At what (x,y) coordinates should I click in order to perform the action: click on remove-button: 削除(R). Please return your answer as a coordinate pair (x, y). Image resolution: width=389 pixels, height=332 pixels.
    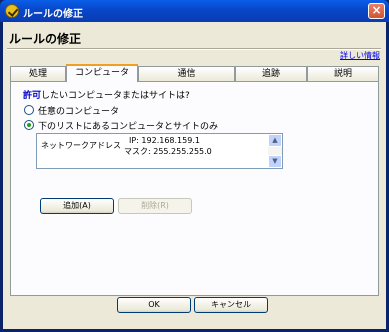
    Looking at the image, I should click on (155, 206).